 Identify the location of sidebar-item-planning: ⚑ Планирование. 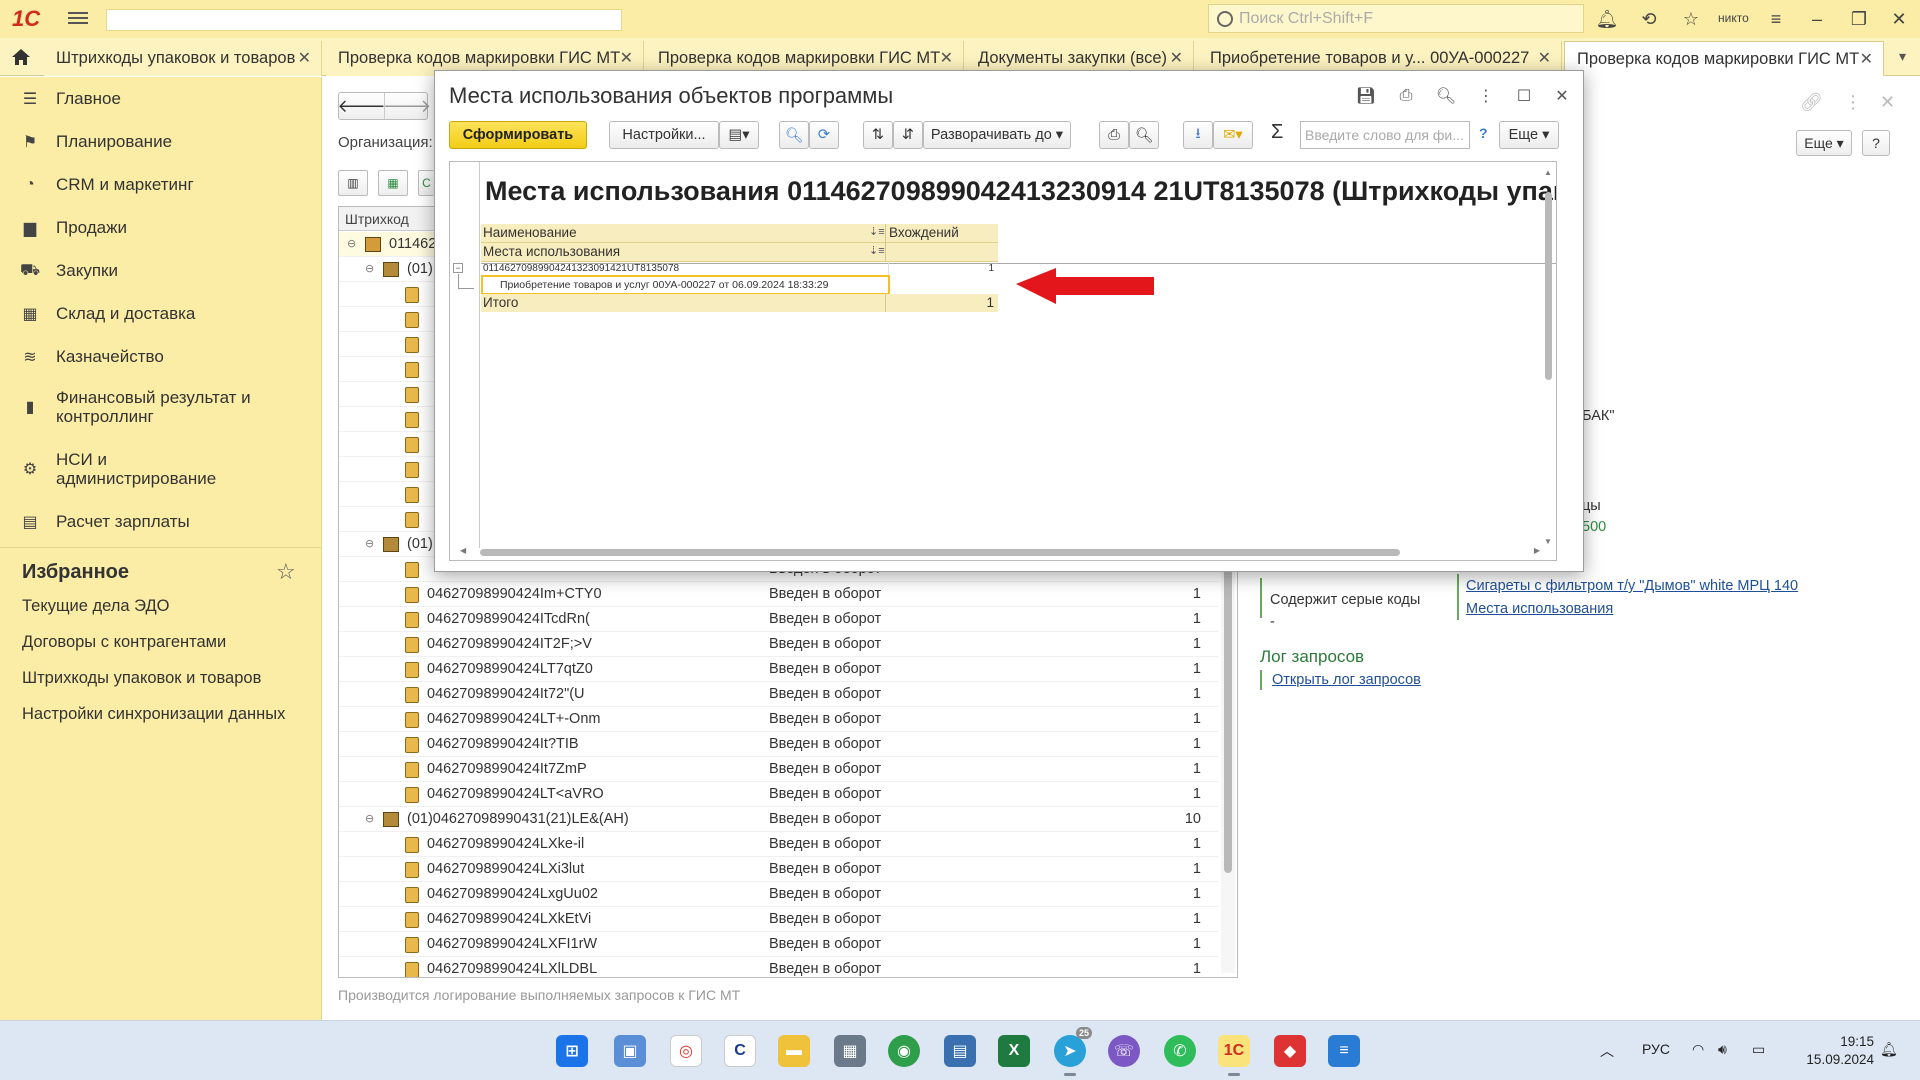
(161, 142).